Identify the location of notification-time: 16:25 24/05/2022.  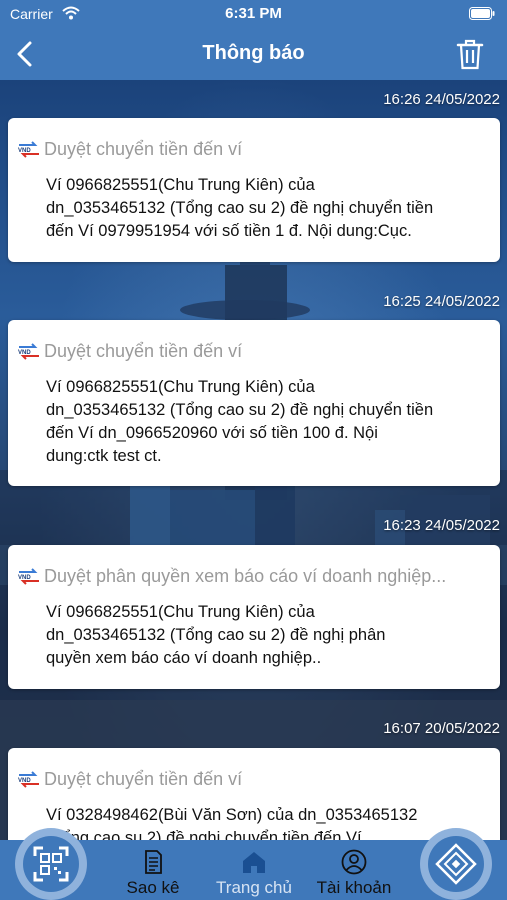
(441, 301).